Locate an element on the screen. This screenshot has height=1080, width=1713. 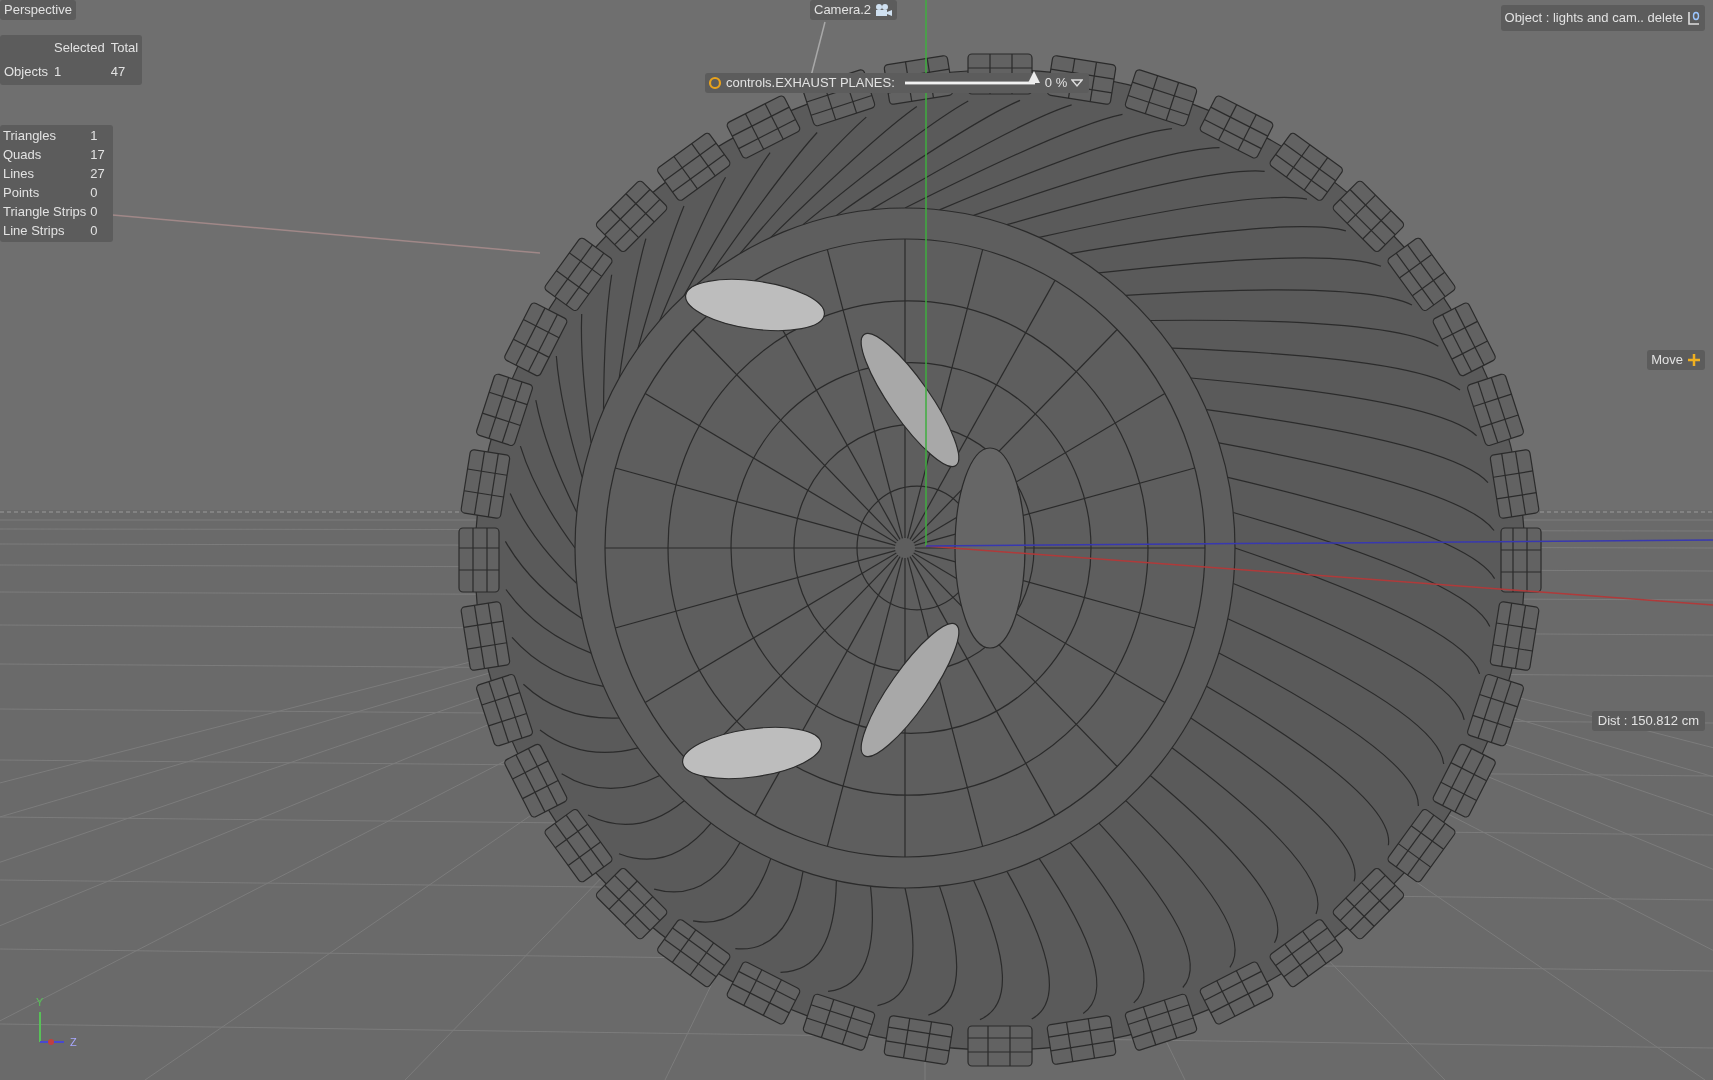
tool-name: Move is located at coordinates (1667, 360).